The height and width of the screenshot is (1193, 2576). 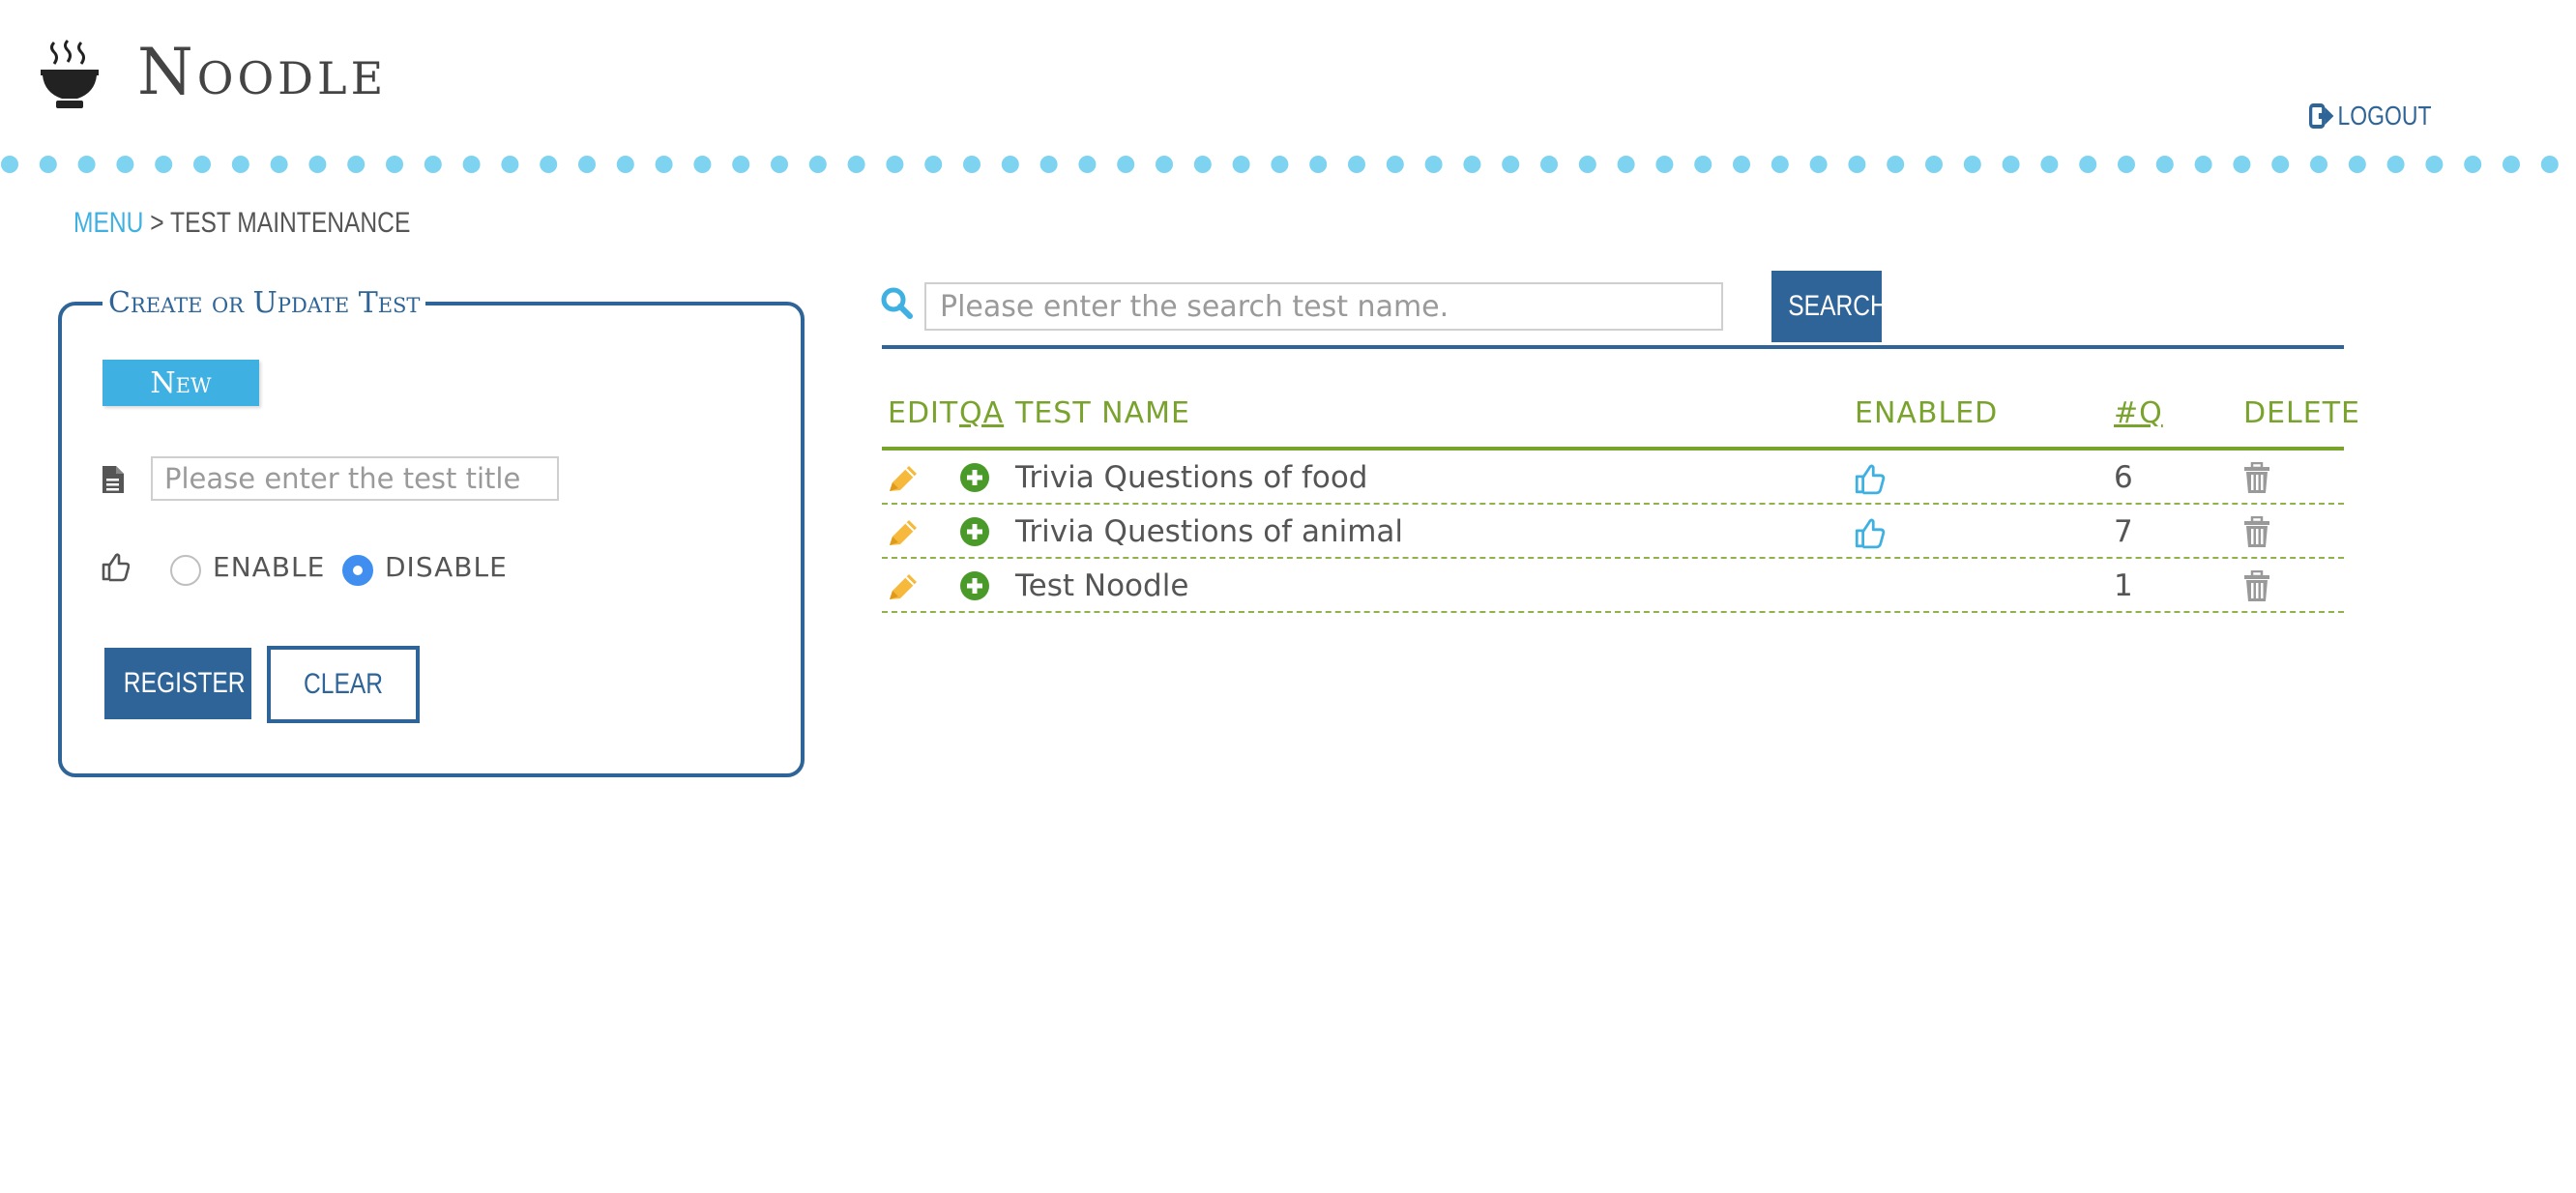 What do you see at coordinates (108, 223) in the screenshot?
I see `breadcrumb-menu-link: MENU` at bounding box center [108, 223].